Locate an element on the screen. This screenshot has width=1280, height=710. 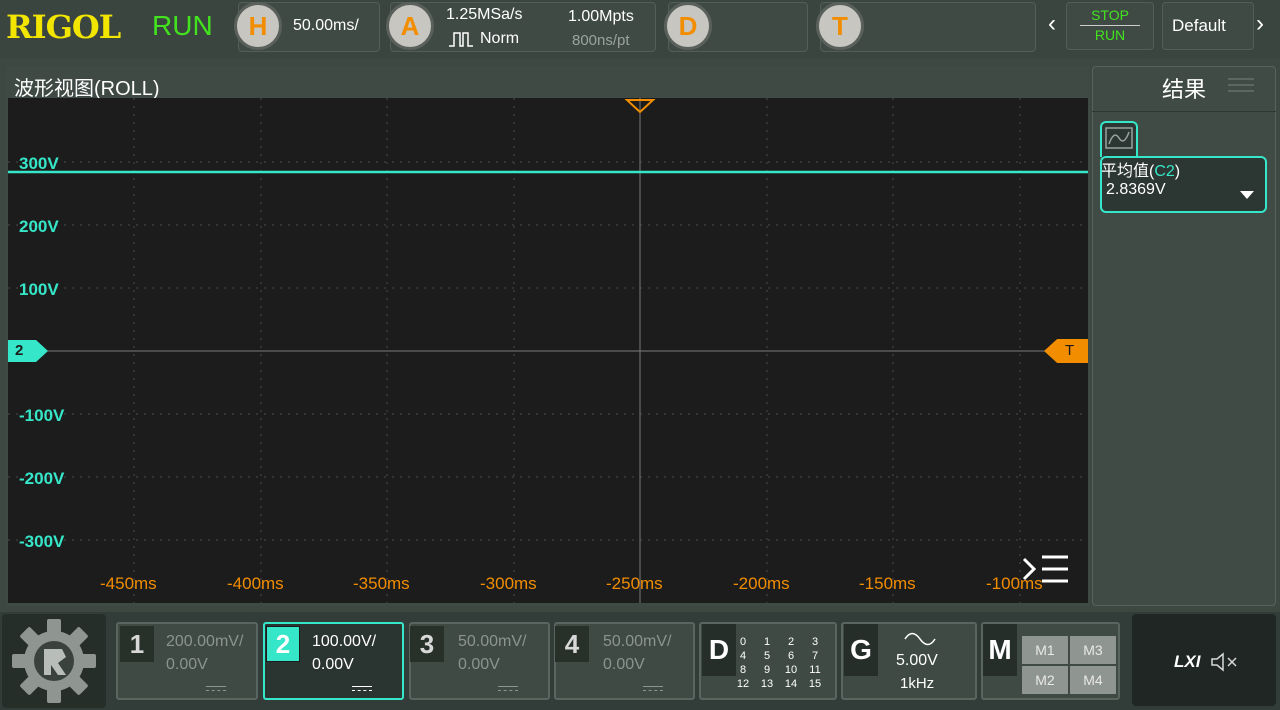
digital-bits: 0 1 2 3 4 5 6 7 8 9 10 11 12 13 14 15 is located at coordinates (779, 663).